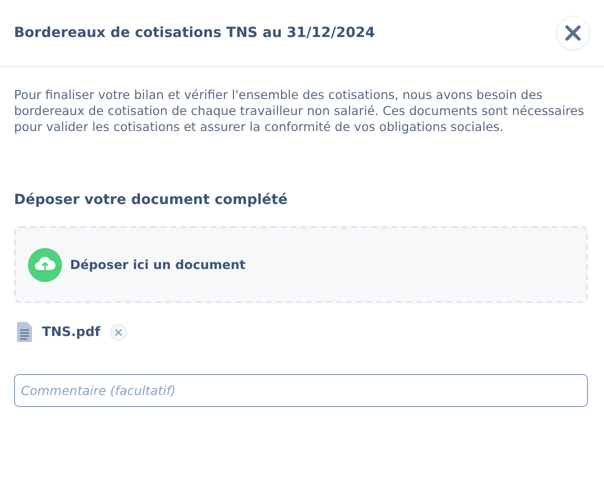 The image size is (604, 485). I want to click on document-icon, so click(24, 332).